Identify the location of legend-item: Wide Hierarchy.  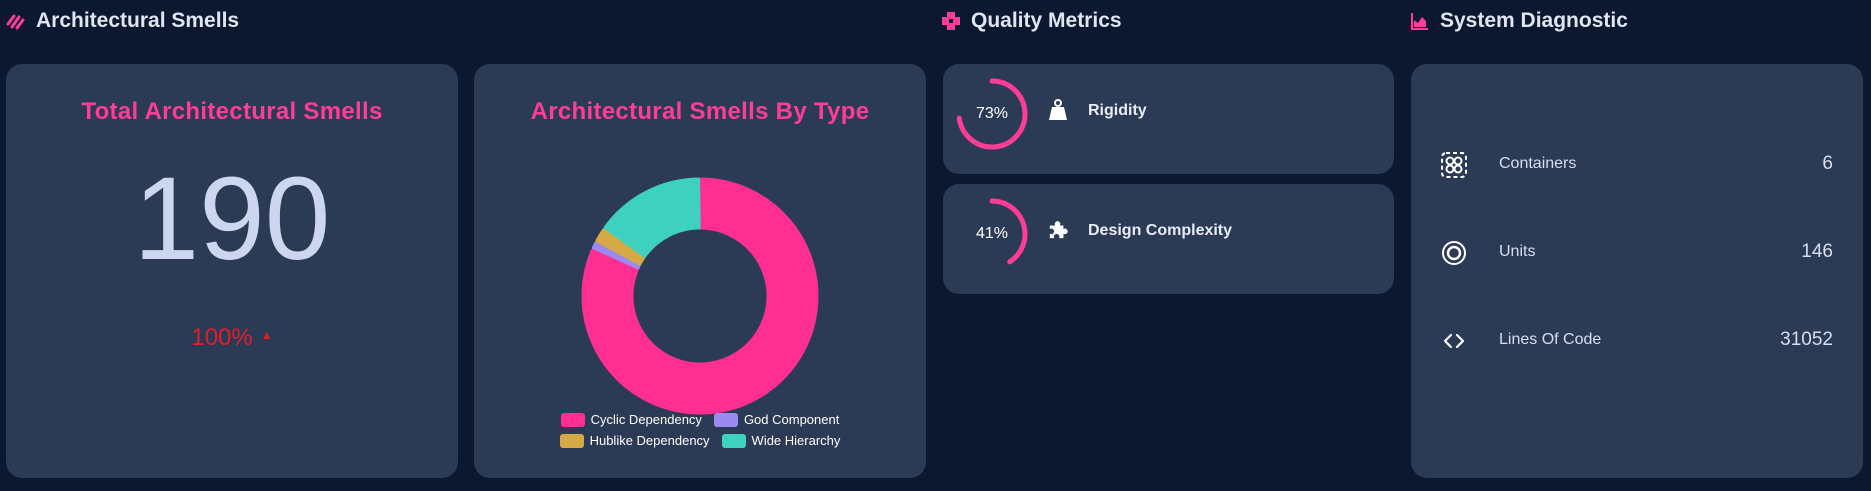
(781, 440).